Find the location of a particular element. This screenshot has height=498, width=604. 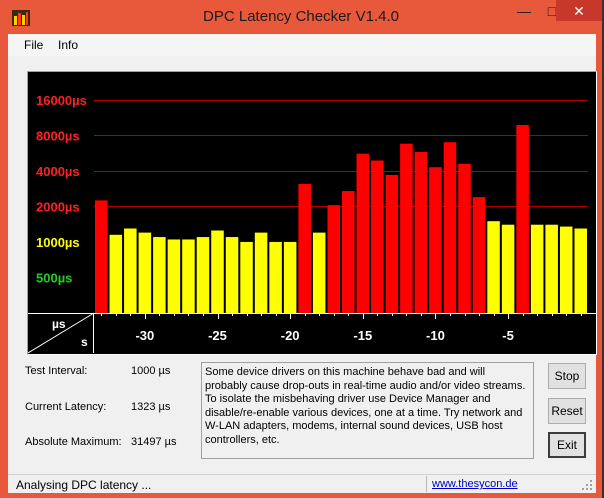

current-latency-label: Current Latency: is located at coordinates (66, 407).